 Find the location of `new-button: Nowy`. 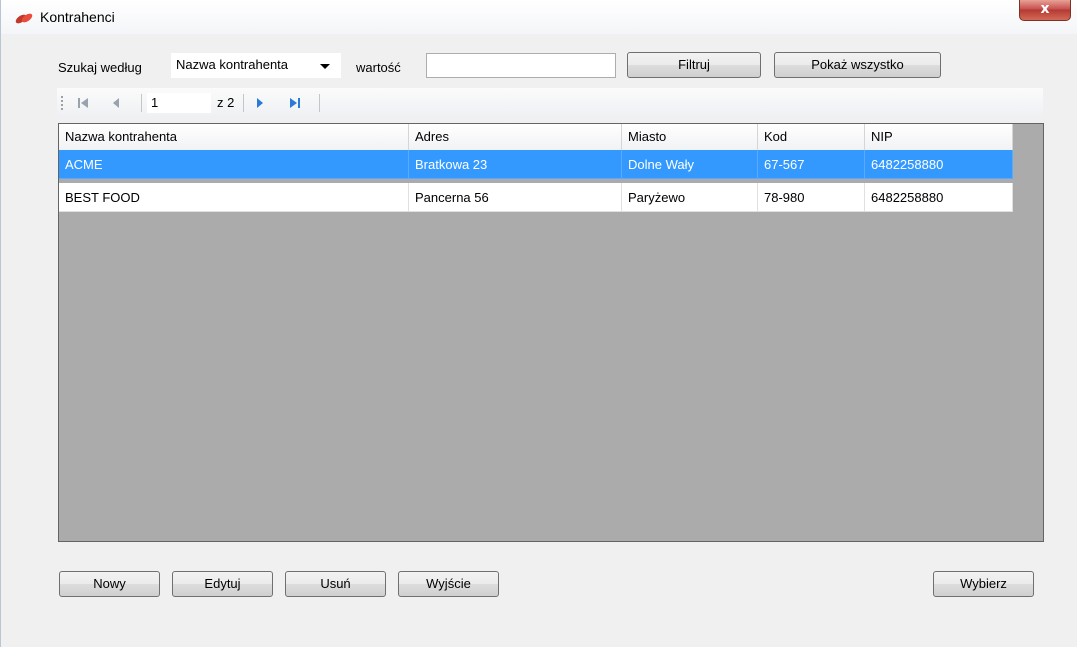

new-button: Nowy is located at coordinates (109, 584).